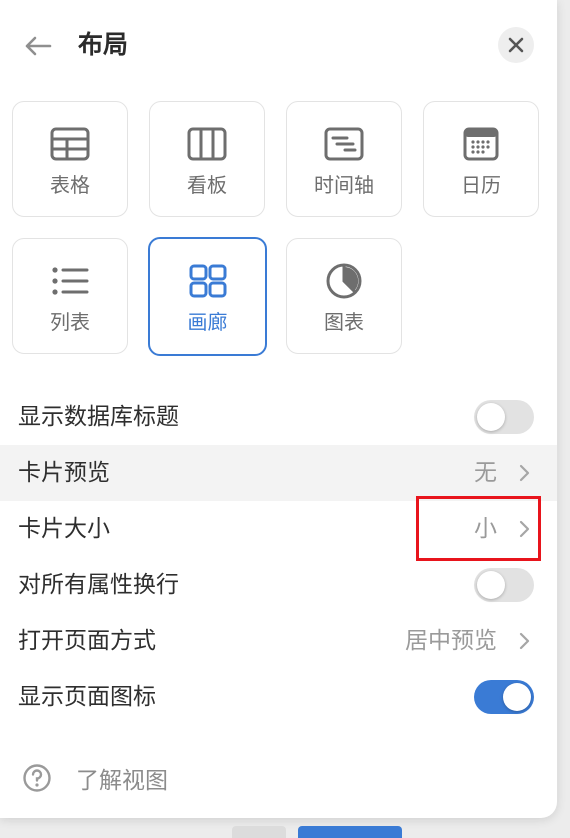 This screenshot has height=838, width=570. Describe the element at coordinates (451, 641) in the screenshot. I see `row-value: 居中预览` at that location.